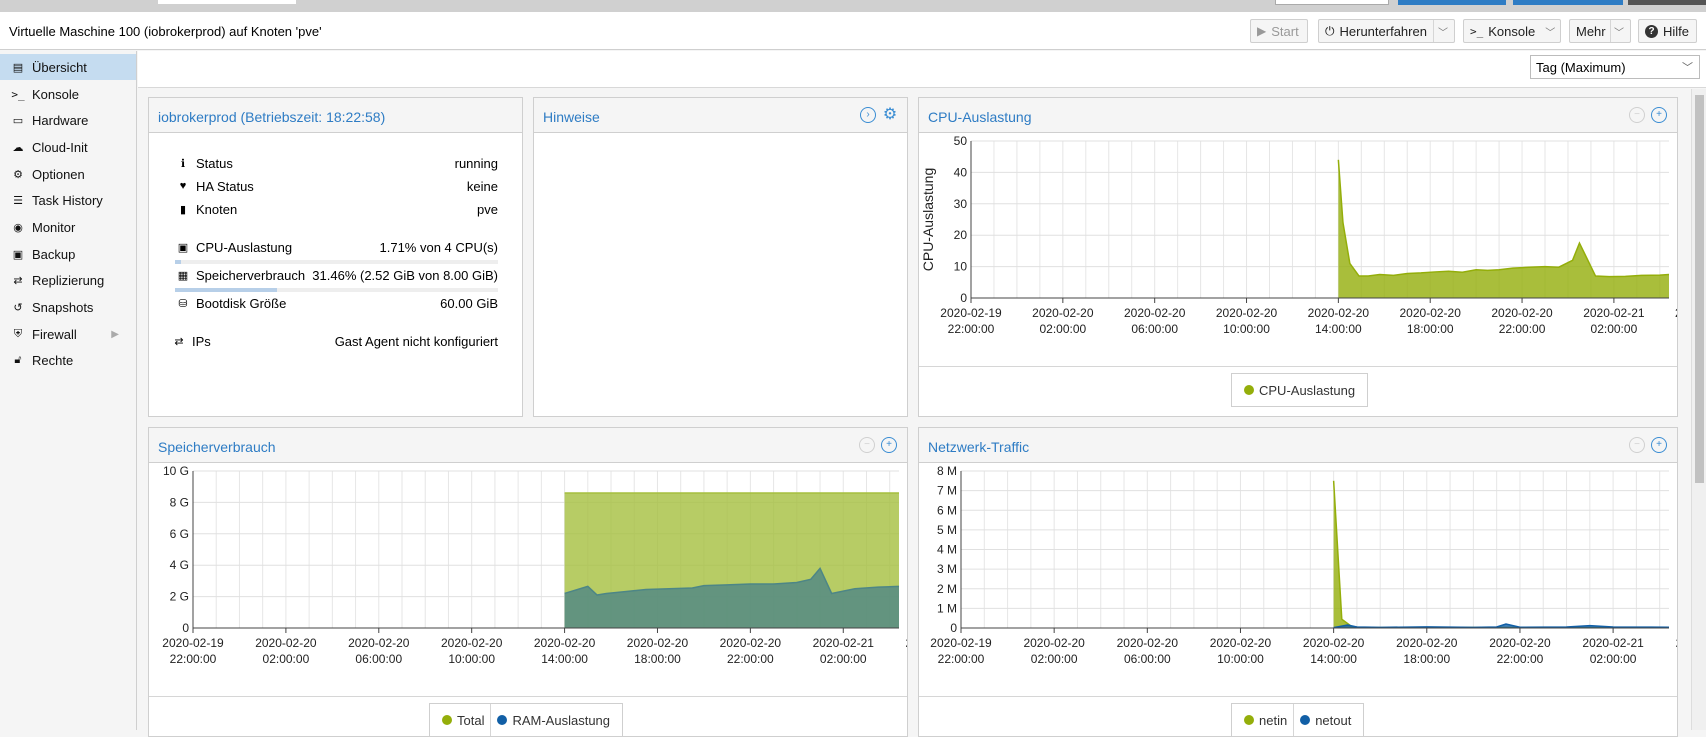  I want to click on sidebar-item-monitor: ◉ Monitor, so click(68, 227).